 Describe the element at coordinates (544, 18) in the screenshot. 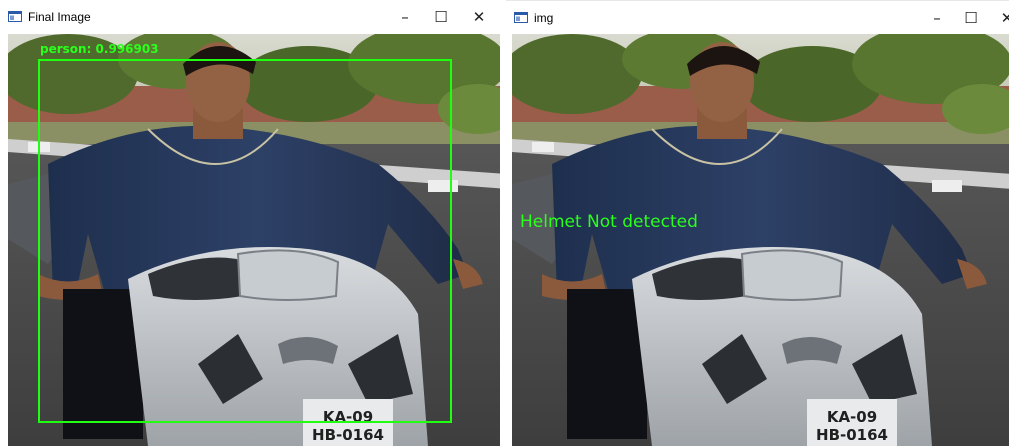

I see `window-title: img` at that location.